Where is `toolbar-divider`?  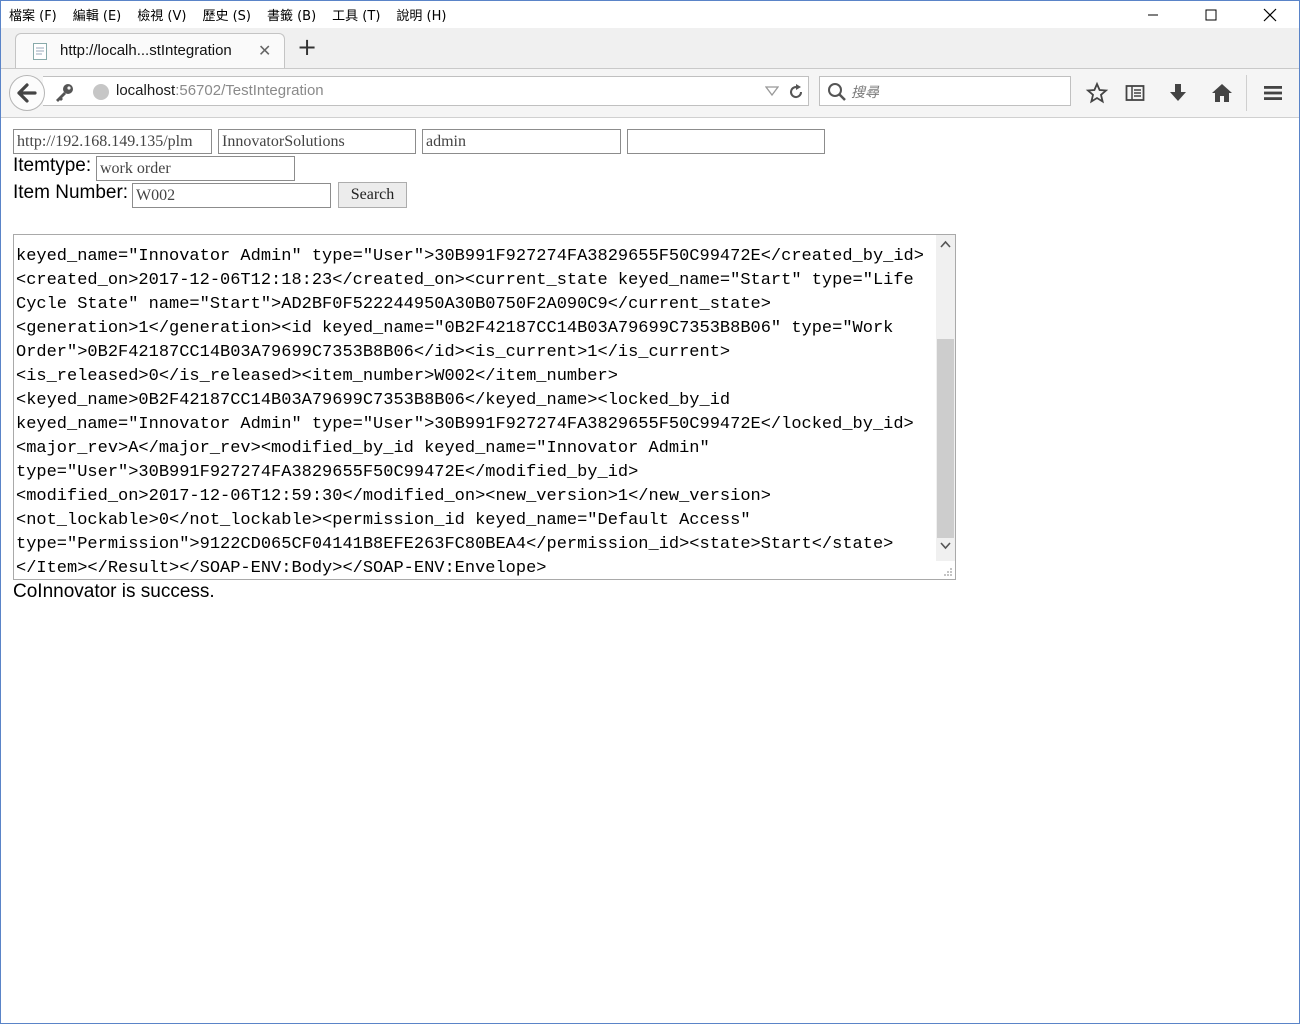
toolbar-divider is located at coordinates (1246, 93).